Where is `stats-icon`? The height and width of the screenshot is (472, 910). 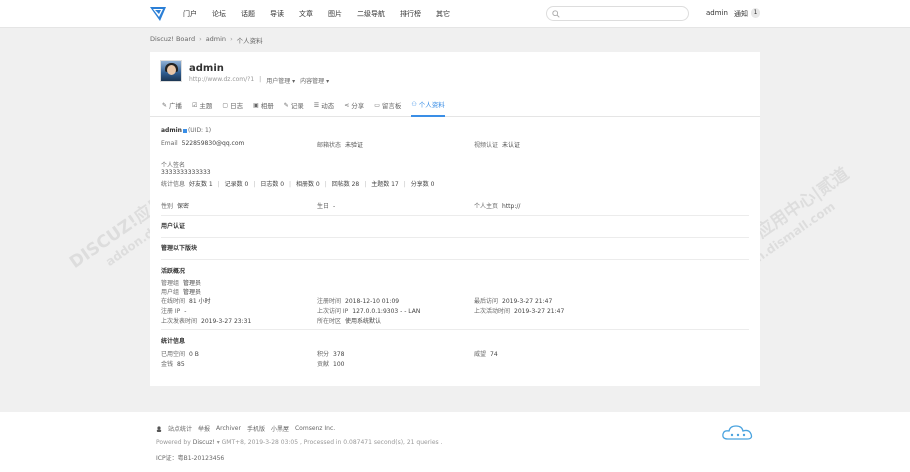 stats-icon is located at coordinates (159, 428).